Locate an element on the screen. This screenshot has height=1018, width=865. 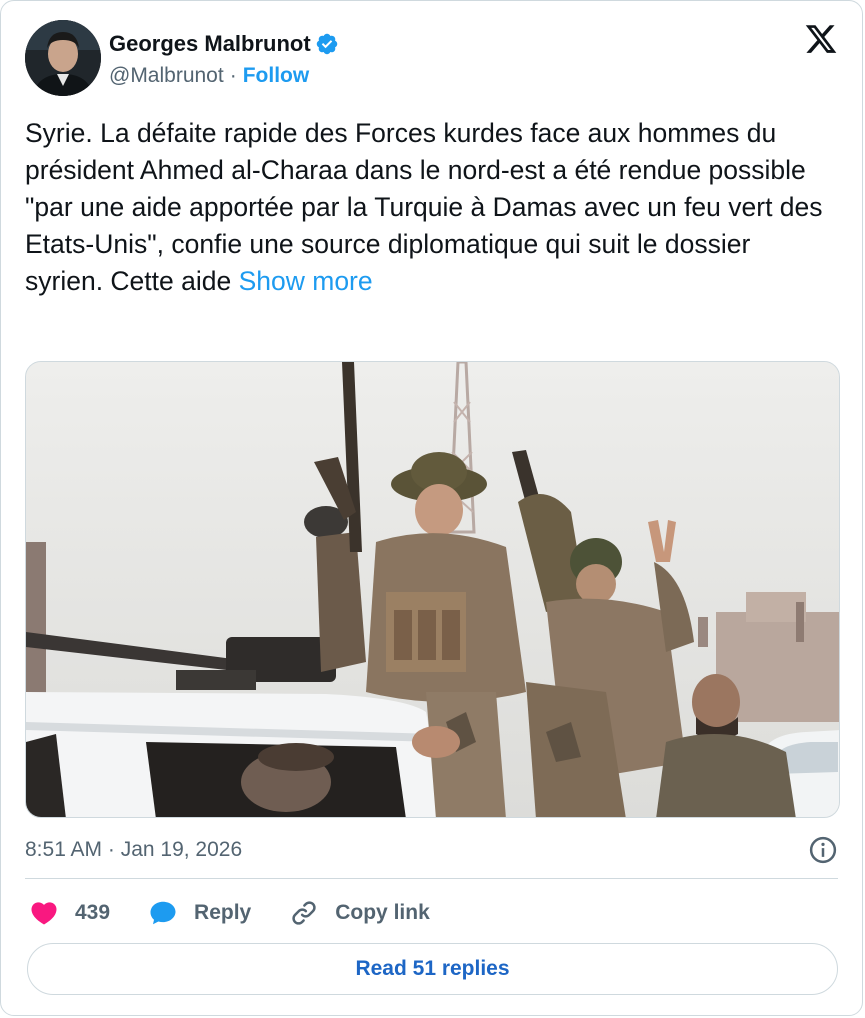
like-count: 439 is located at coordinates (93, 912).